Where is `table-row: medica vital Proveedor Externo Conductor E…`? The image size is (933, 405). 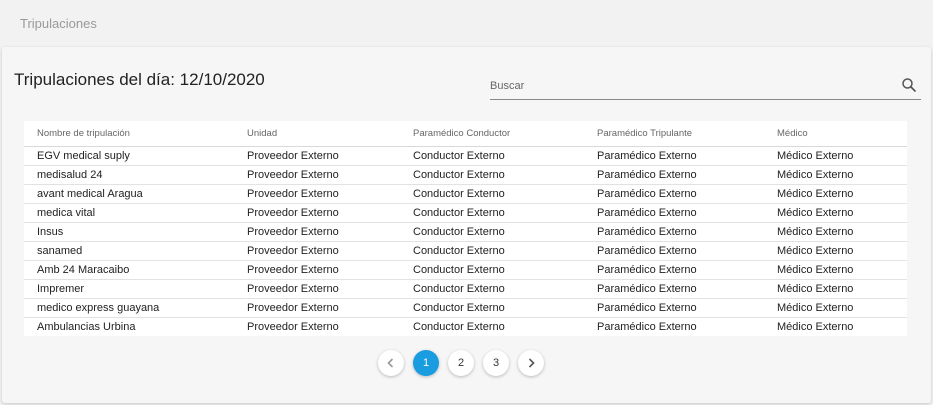 table-row: medica vital Proveedor Externo Conductor E… is located at coordinates (465, 213).